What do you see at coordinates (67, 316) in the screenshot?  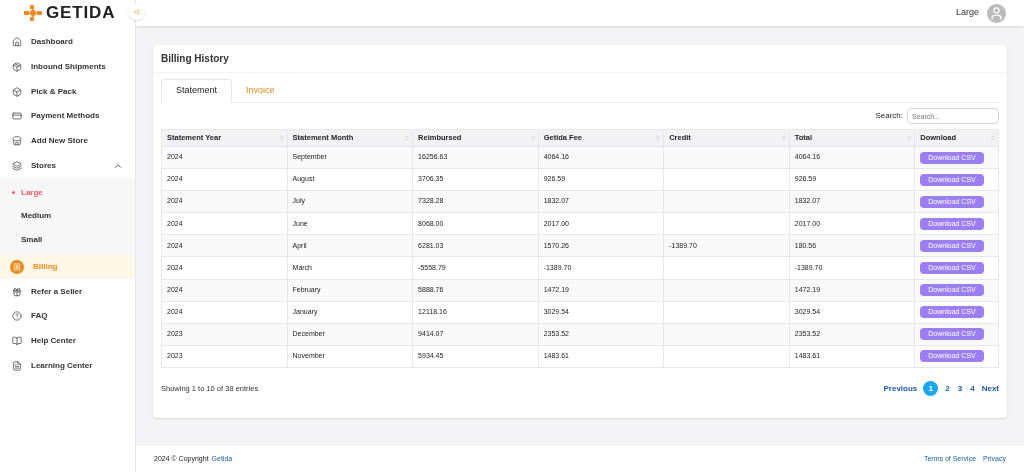 I see `sidebar-item: FAQ` at bounding box center [67, 316].